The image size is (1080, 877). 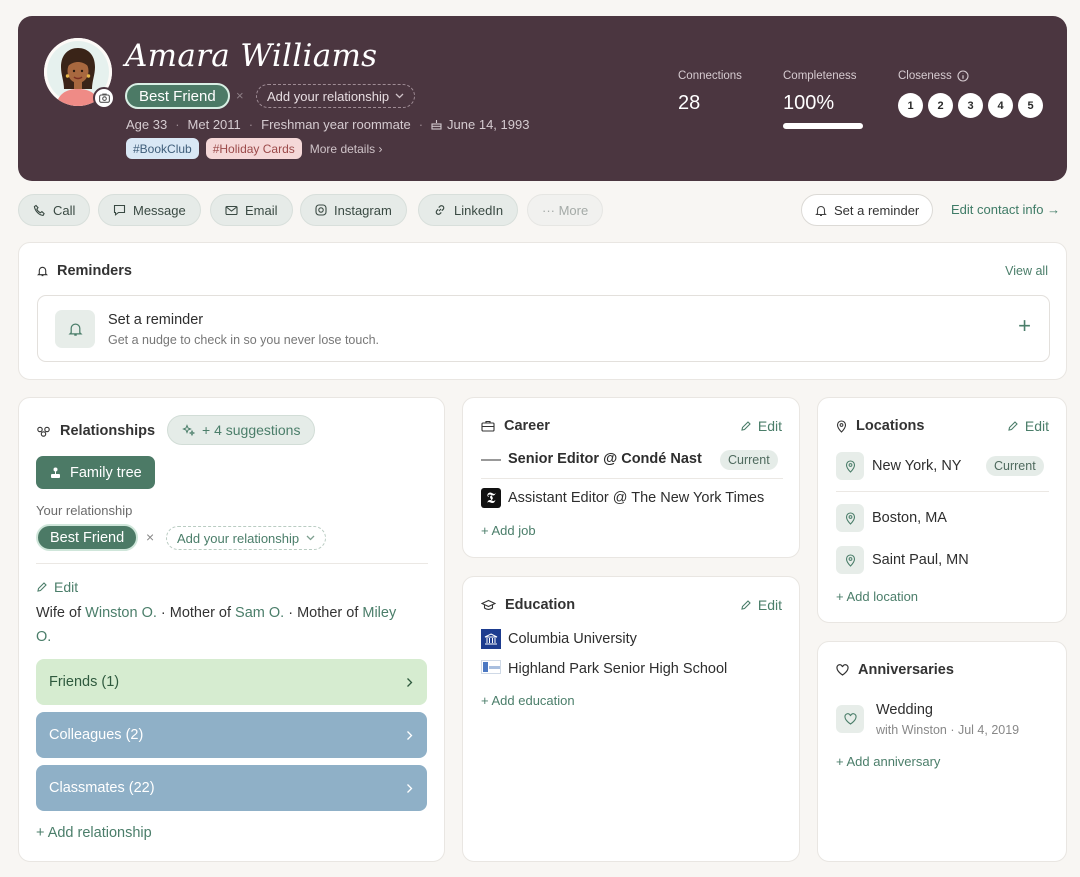 I want to click on career-title-text: Career, so click(x=527, y=426).